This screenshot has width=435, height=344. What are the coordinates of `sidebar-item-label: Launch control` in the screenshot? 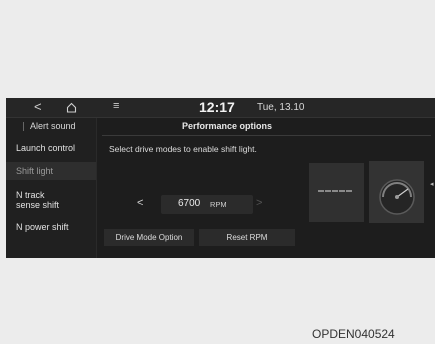 It's located at (46, 148).